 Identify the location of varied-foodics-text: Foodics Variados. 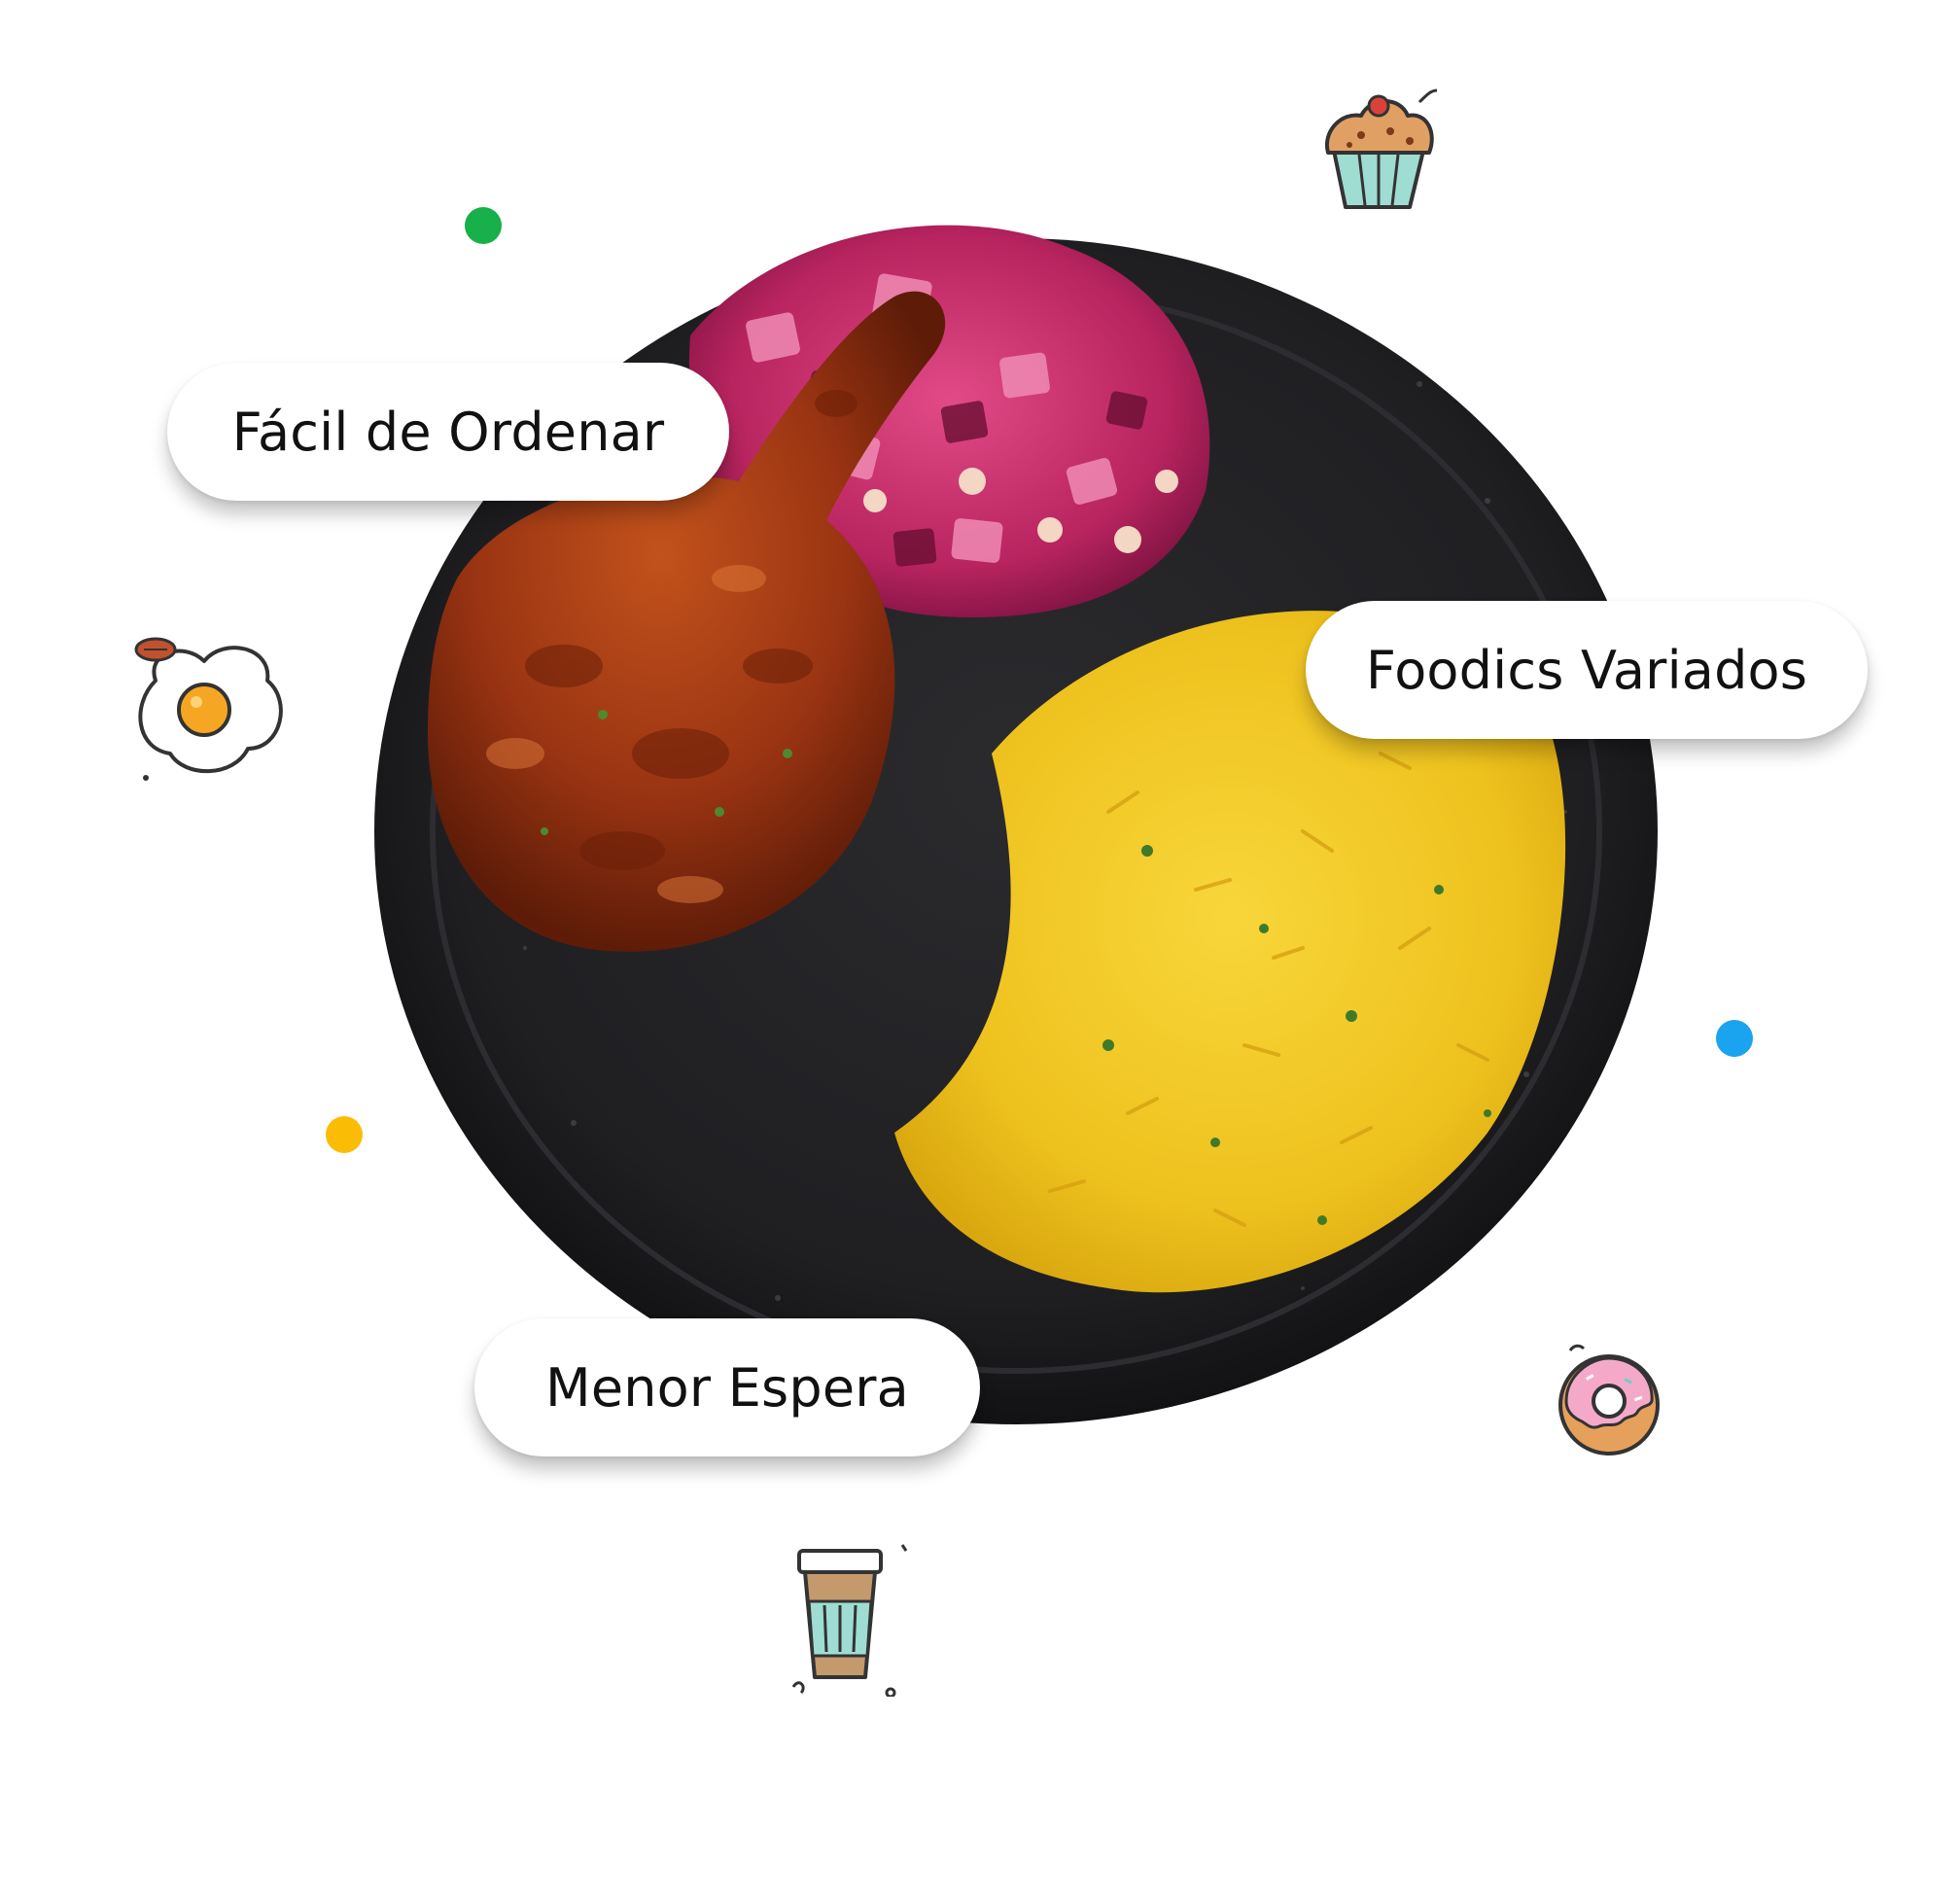
(1586, 670).